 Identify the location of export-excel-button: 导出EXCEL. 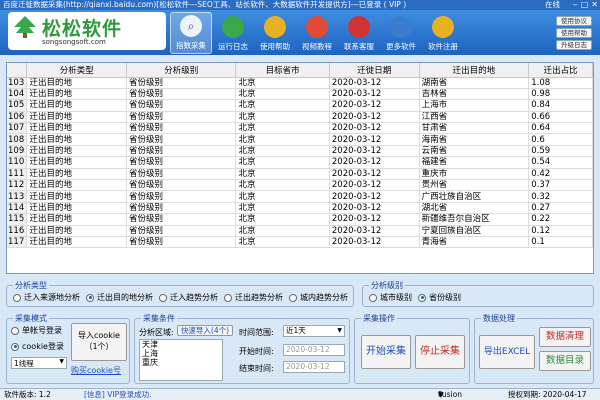
(507, 352).